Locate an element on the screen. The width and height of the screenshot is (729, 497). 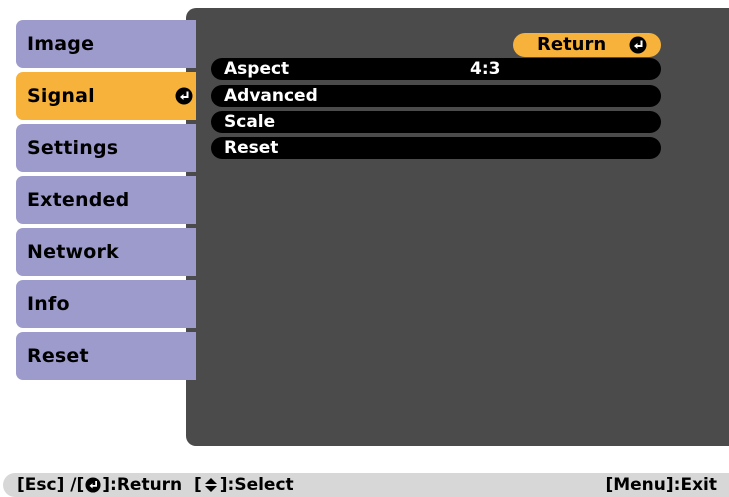
sidebar-item-label: Extended is located at coordinates (78, 200).